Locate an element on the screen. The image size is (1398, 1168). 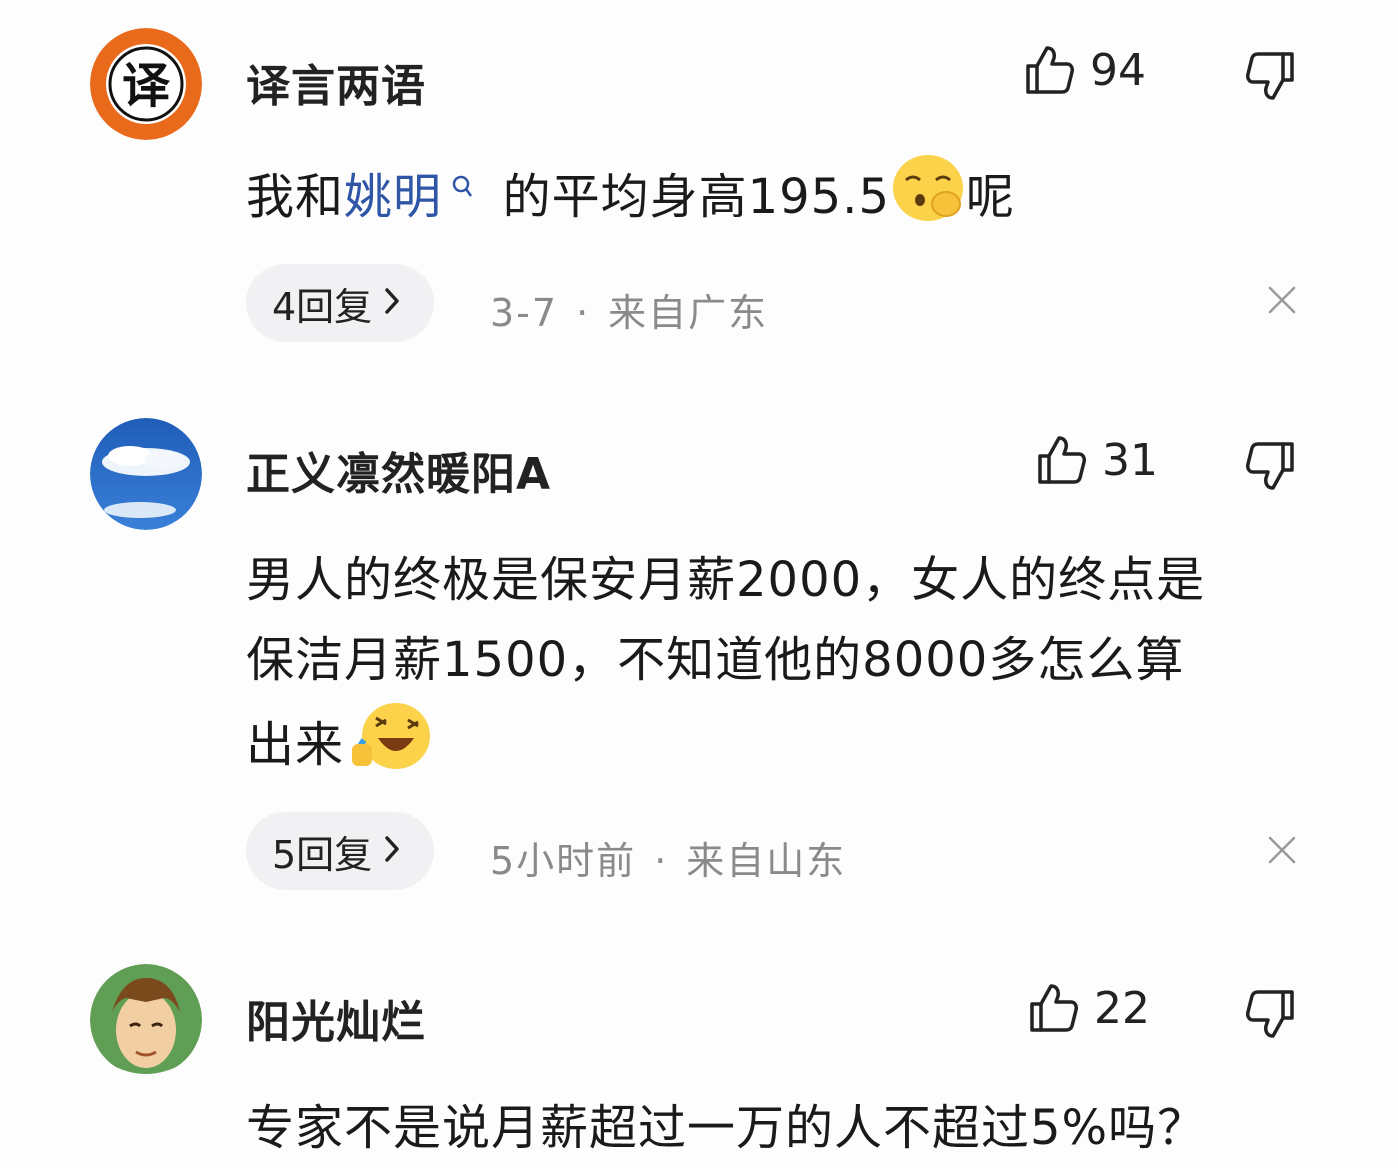
comment-text: 我和姚明 的平均身高195.5 呢 is located at coordinates (781, 200).